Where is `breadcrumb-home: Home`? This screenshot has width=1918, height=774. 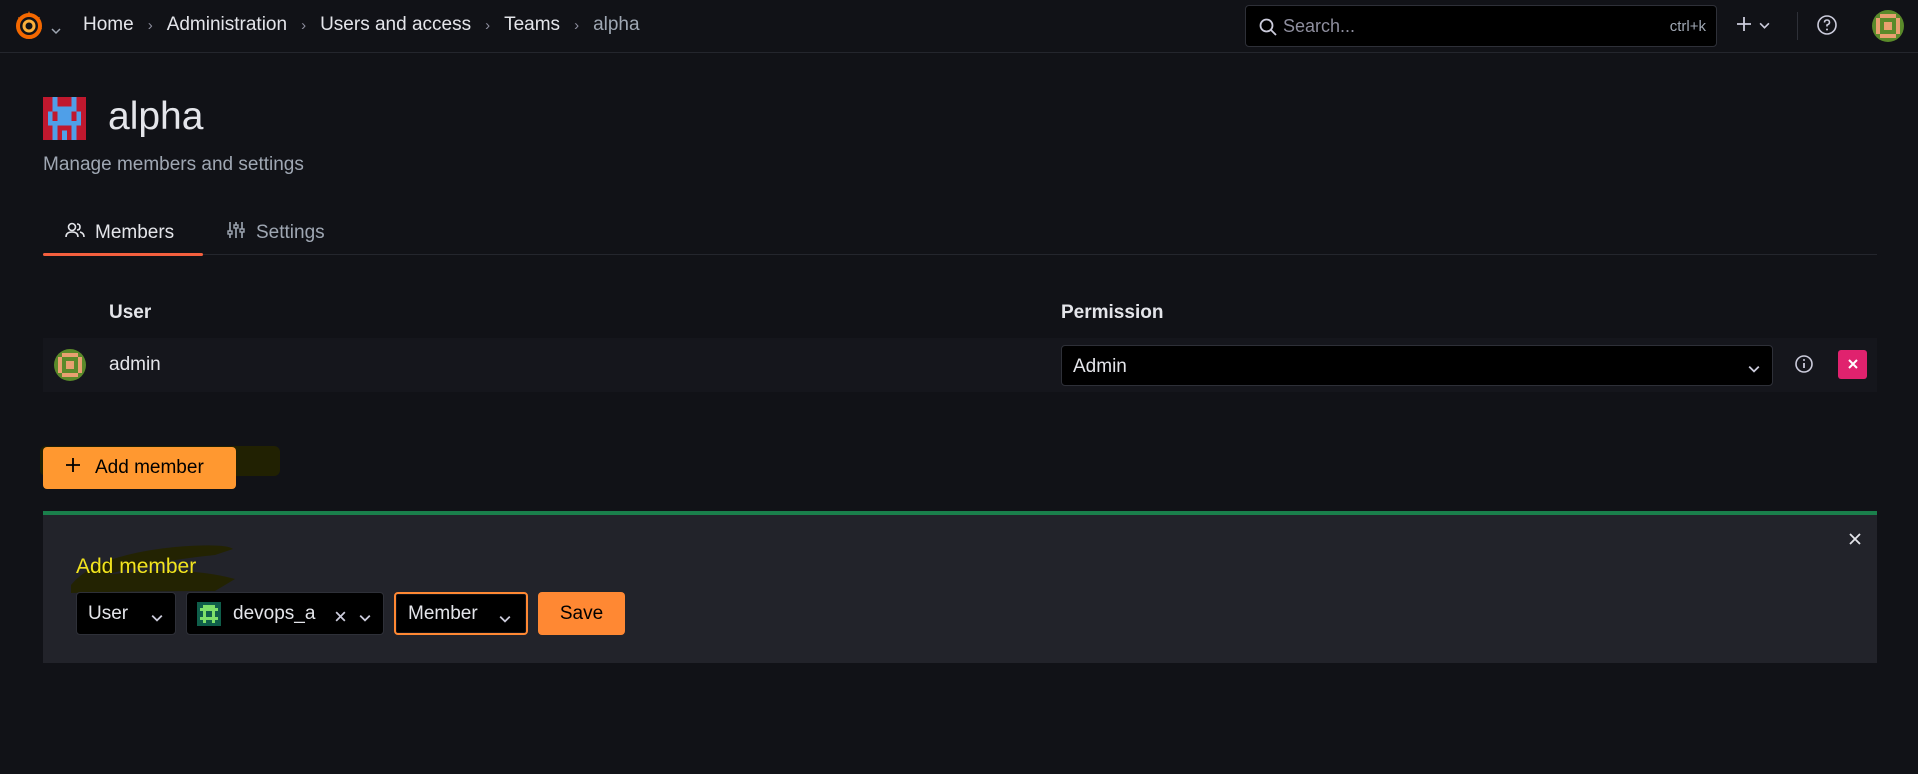 breadcrumb-home: Home is located at coordinates (108, 25).